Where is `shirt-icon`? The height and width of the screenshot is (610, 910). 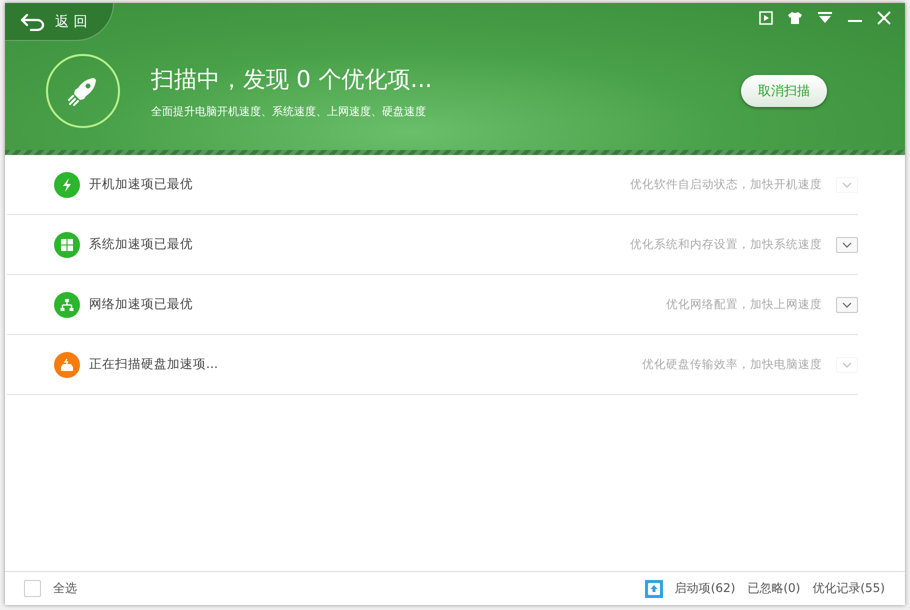
shirt-icon is located at coordinates (795, 18).